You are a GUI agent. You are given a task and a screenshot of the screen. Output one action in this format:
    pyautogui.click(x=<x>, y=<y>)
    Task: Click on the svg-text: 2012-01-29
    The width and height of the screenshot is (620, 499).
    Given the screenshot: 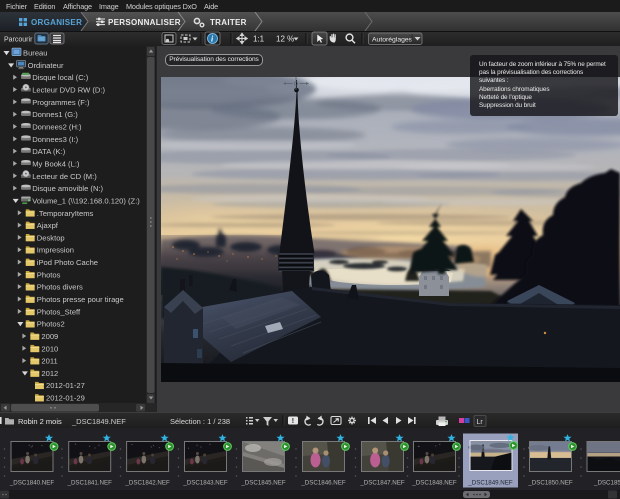 What is the action you would take?
    pyautogui.click(x=65, y=398)
    